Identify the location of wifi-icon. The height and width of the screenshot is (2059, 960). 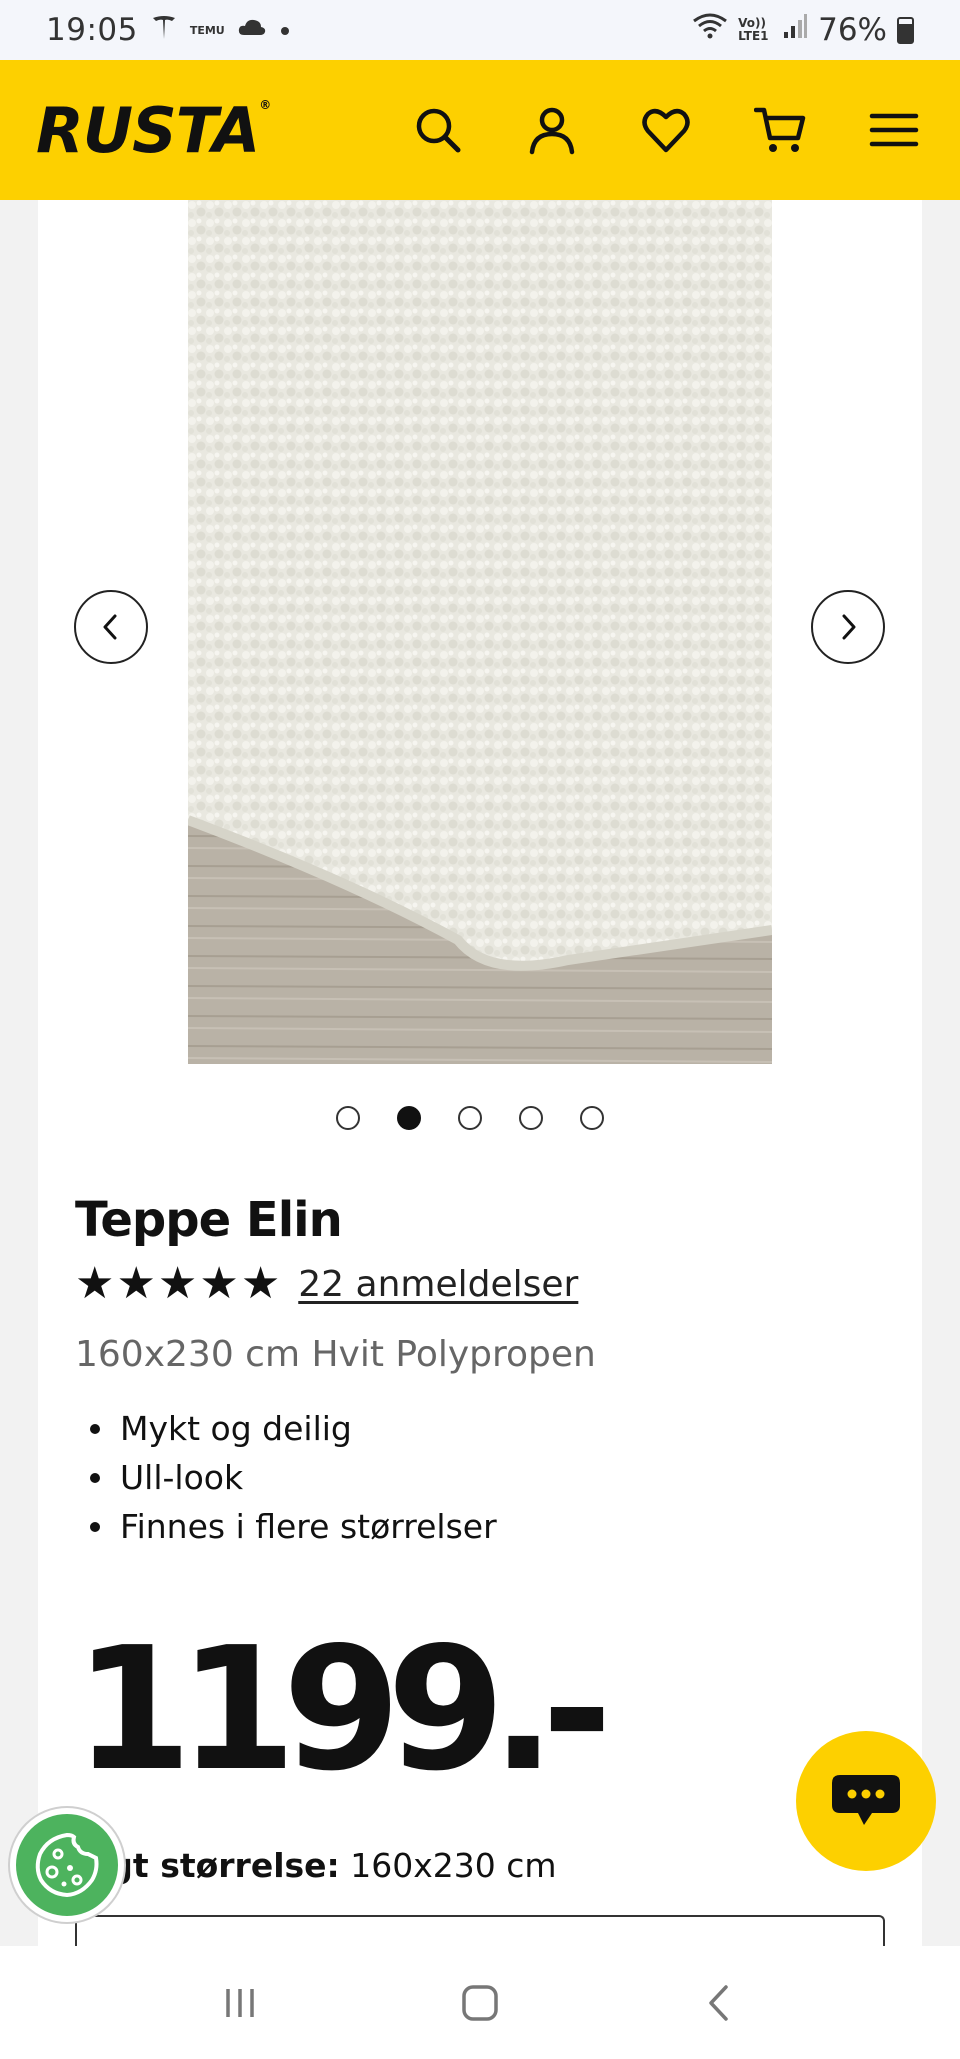
(710, 30).